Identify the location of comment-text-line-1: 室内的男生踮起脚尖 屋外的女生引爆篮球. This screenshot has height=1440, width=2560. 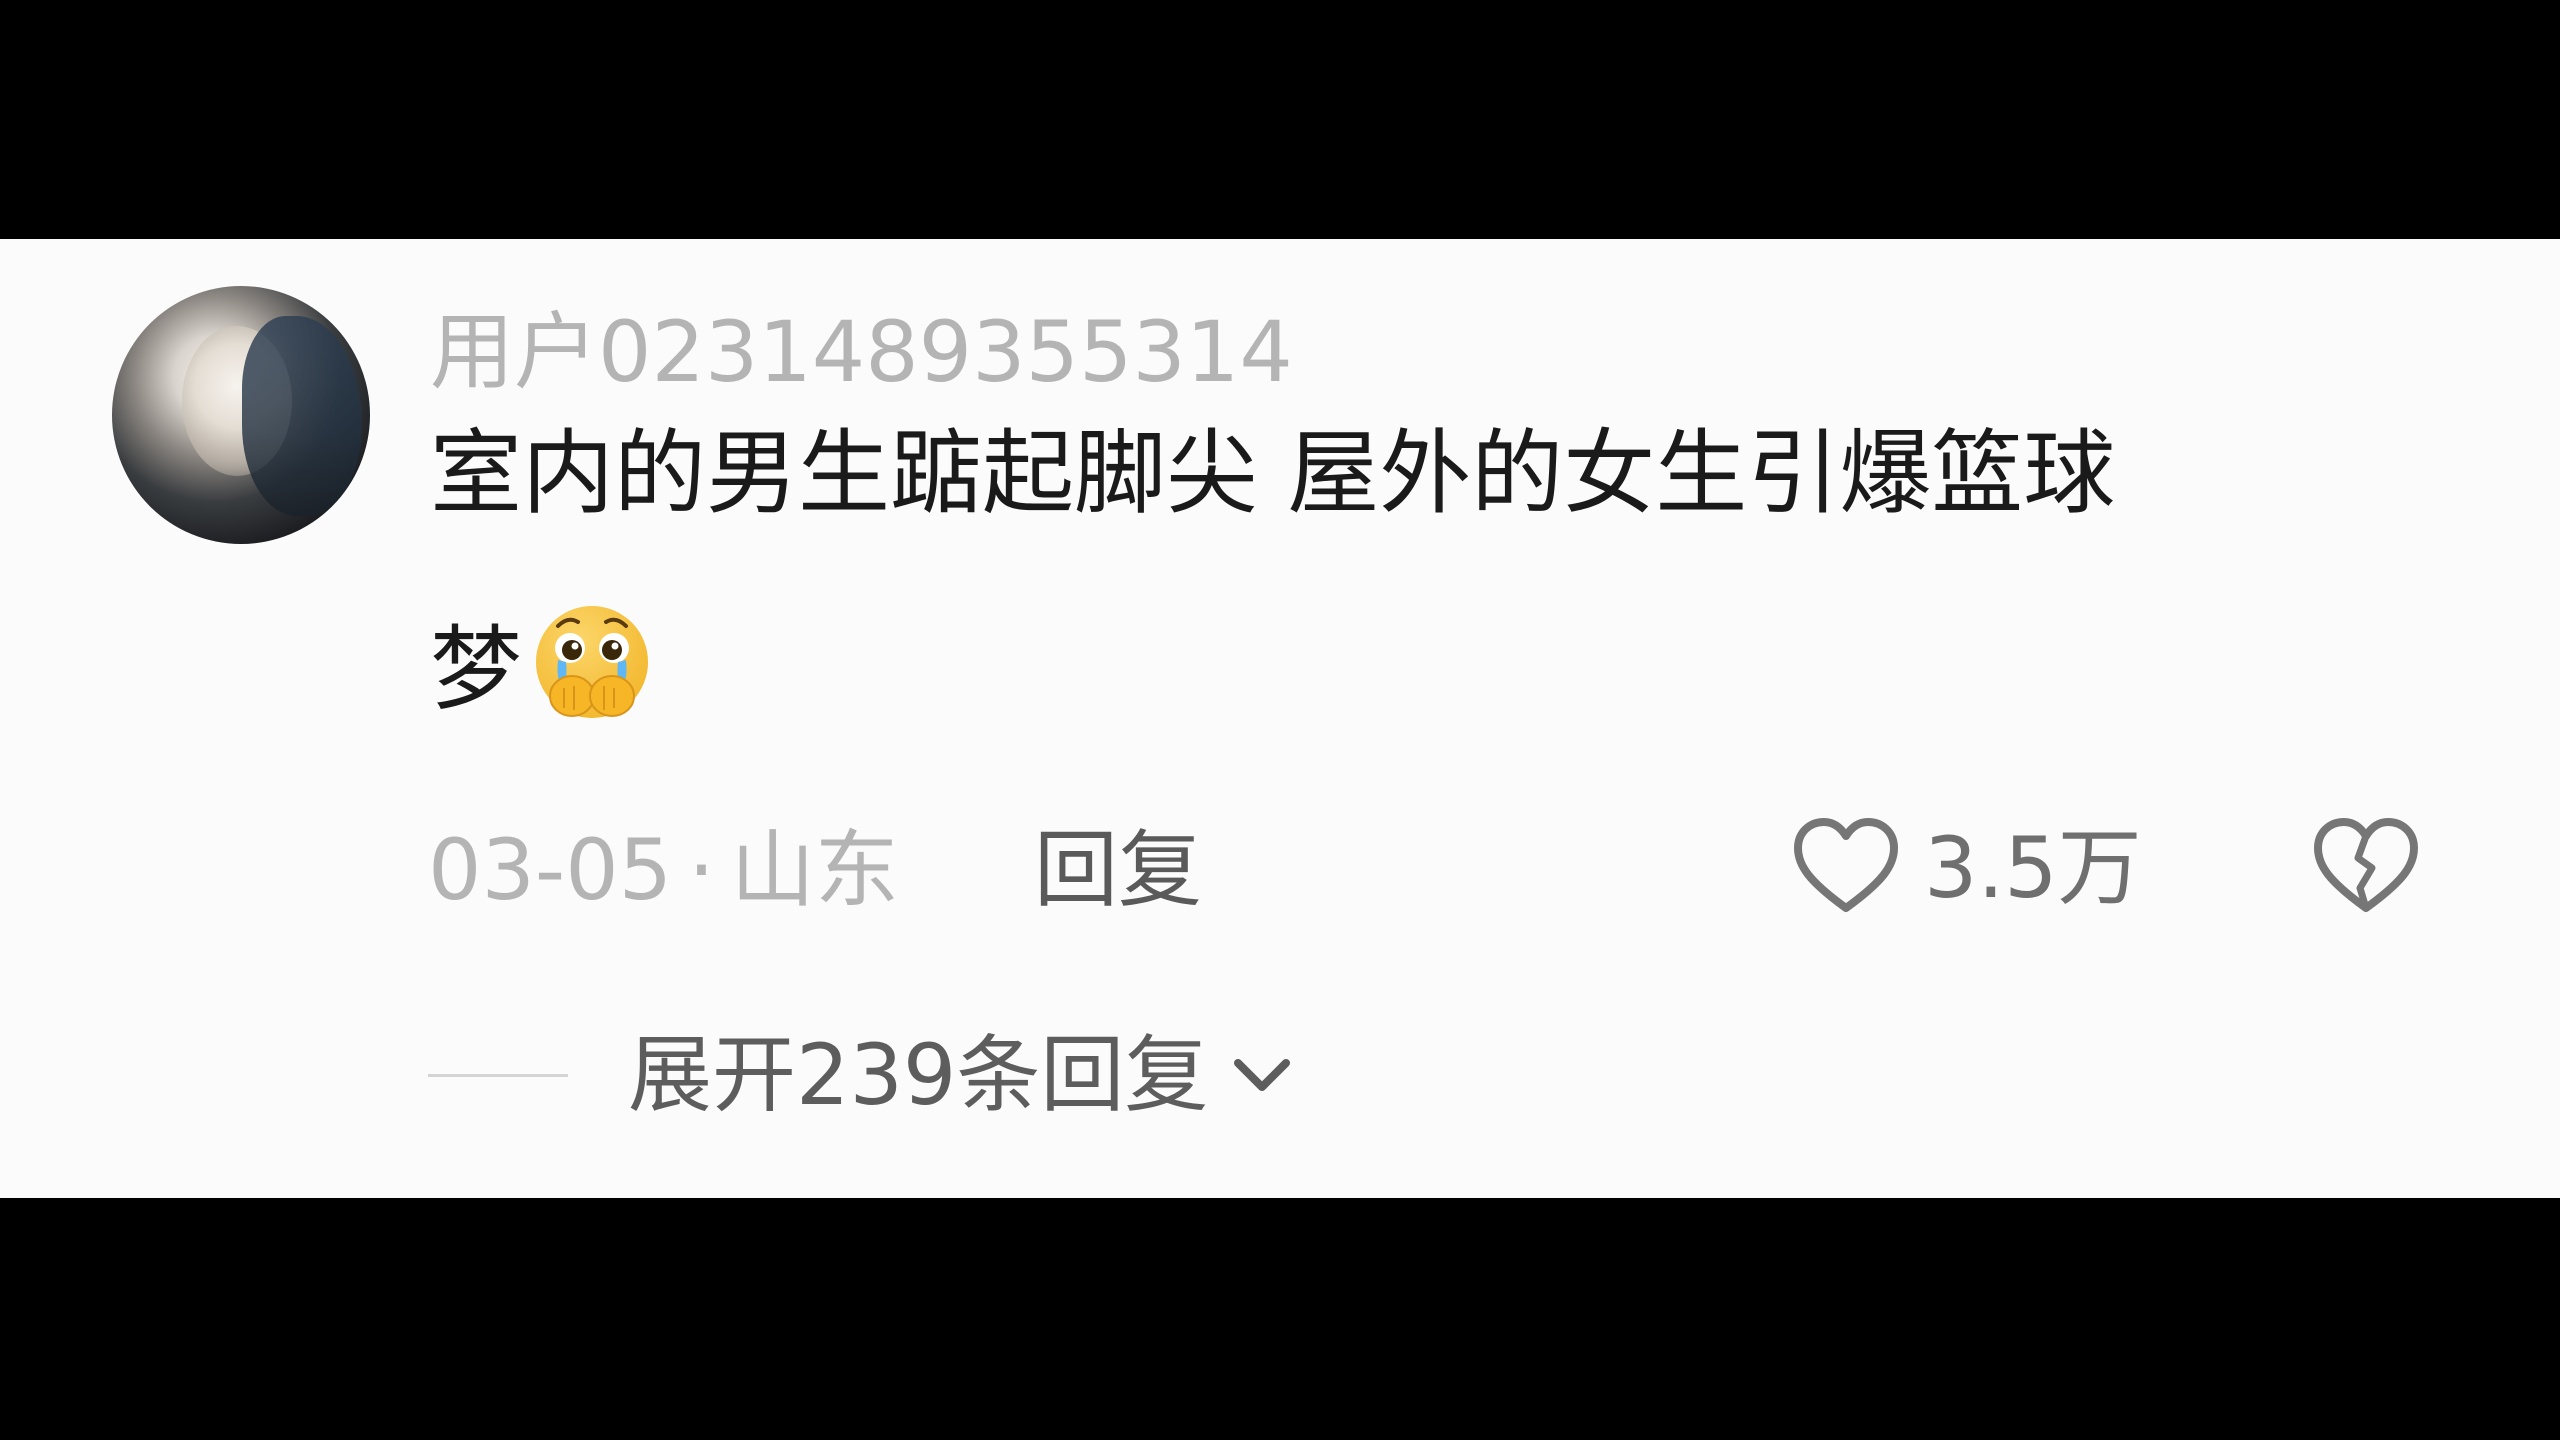
(1273, 473).